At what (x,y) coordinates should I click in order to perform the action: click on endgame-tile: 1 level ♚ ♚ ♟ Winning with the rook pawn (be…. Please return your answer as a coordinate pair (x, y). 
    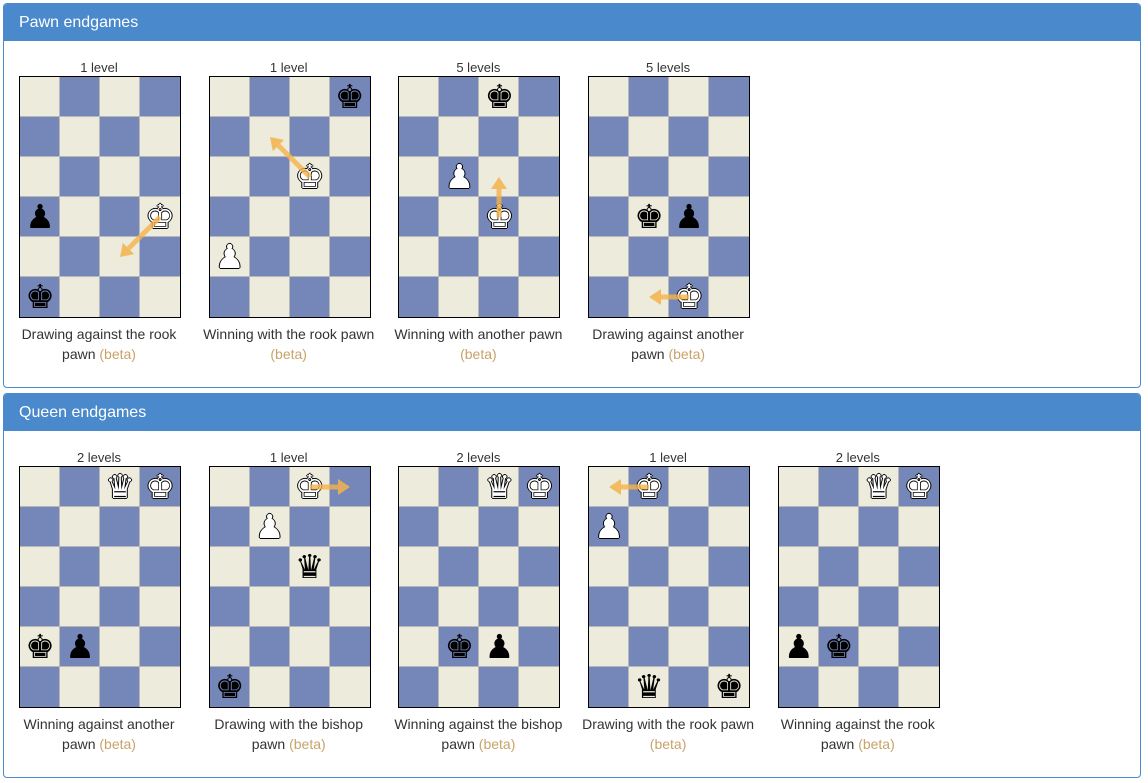
    Looking at the image, I should click on (289, 202).